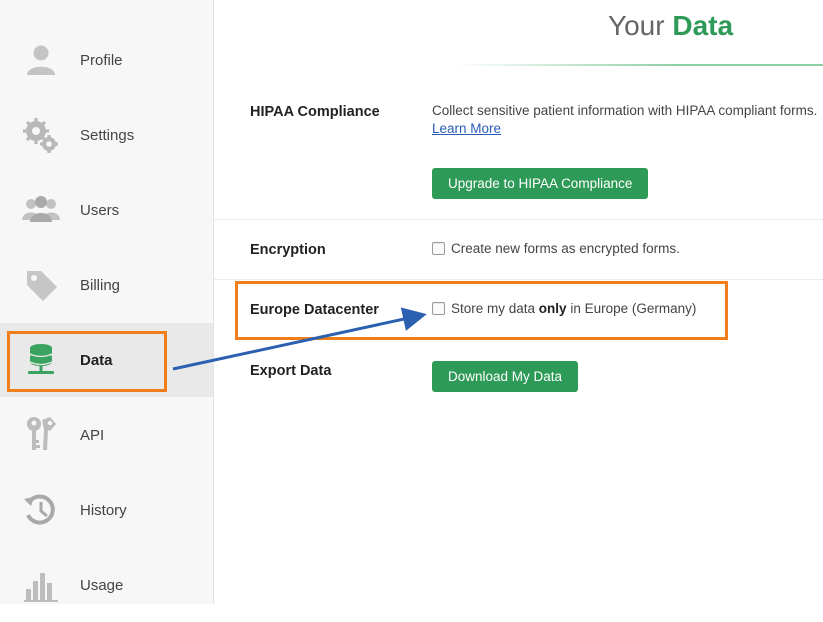  I want to click on europe-datacenter-label: Europe Datacenter, so click(314, 310).